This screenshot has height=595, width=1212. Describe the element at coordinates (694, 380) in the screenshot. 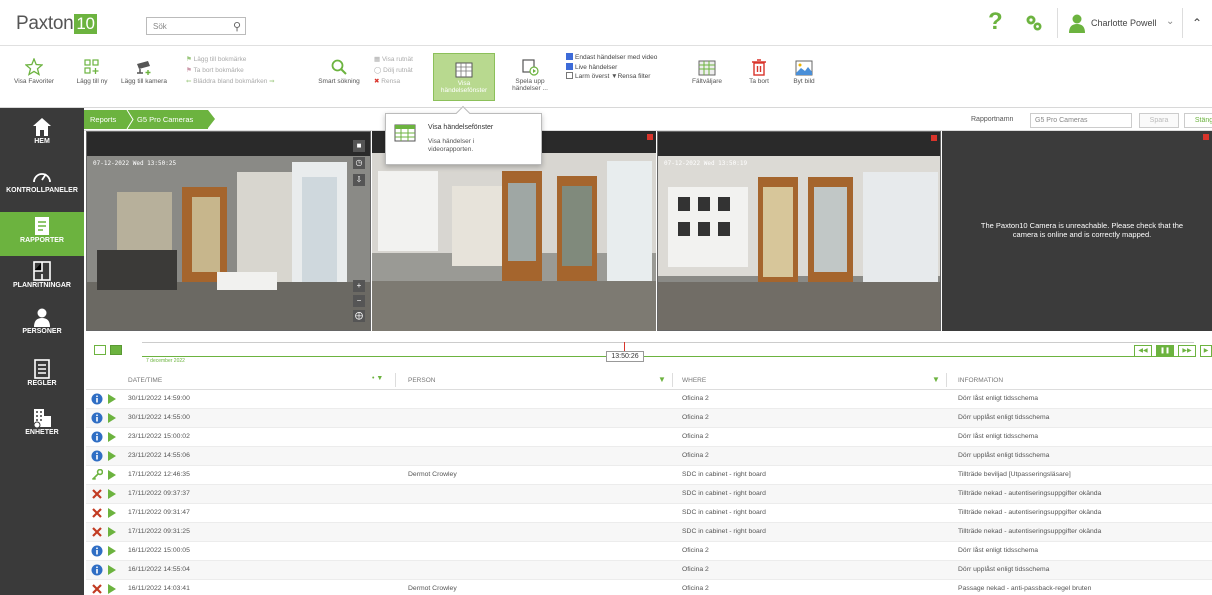

I see `column-header-where: WHERE` at that location.